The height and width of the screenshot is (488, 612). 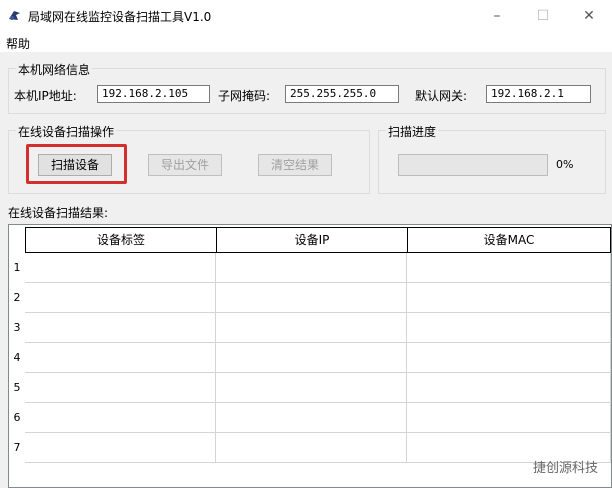 What do you see at coordinates (17, 267) in the screenshot?
I see `row-number: 1` at bounding box center [17, 267].